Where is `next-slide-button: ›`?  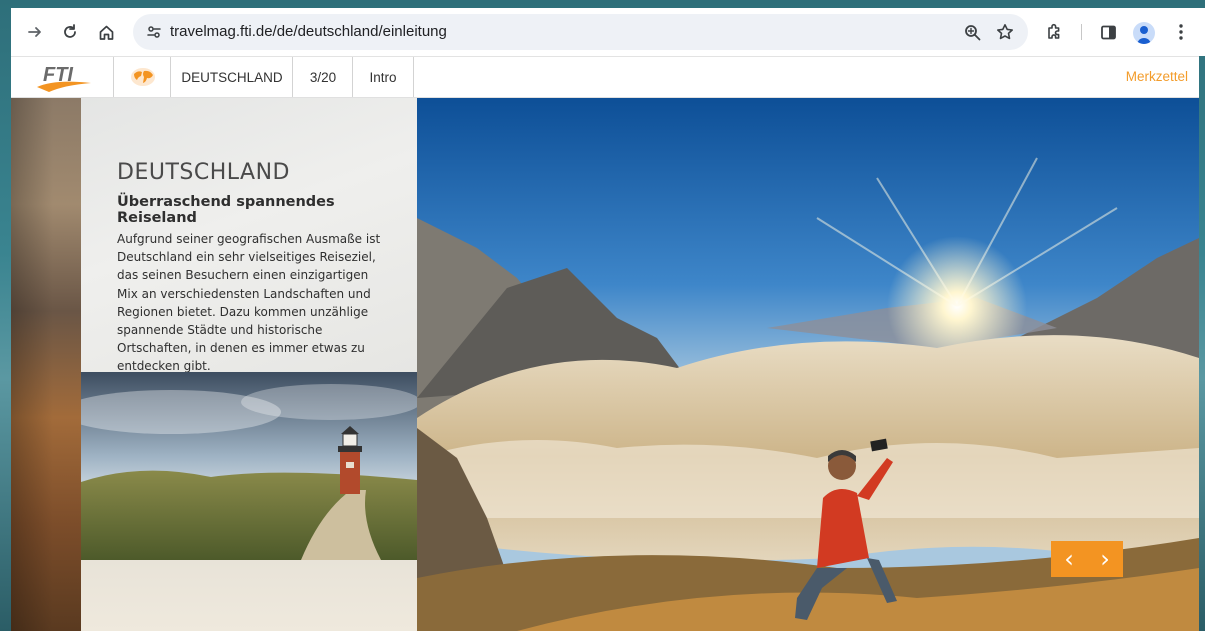 next-slide-button: › is located at coordinates (1105, 559).